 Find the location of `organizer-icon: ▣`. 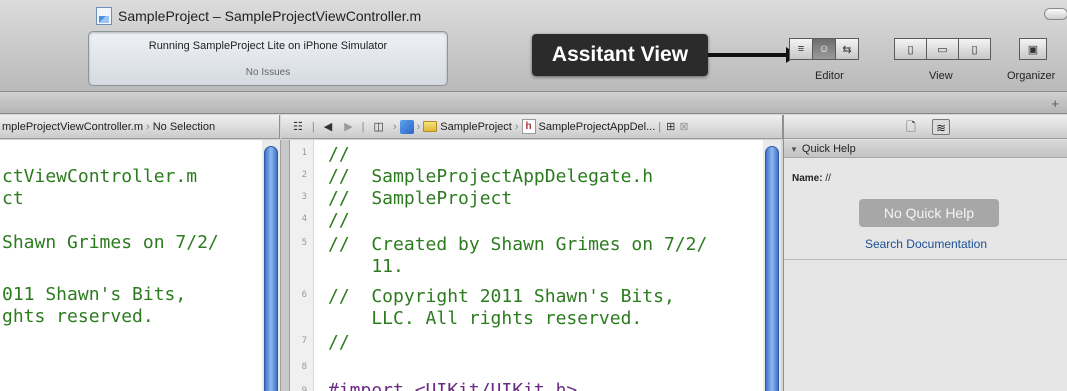

organizer-icon: ▣ is located at coordinates (1033, 49).